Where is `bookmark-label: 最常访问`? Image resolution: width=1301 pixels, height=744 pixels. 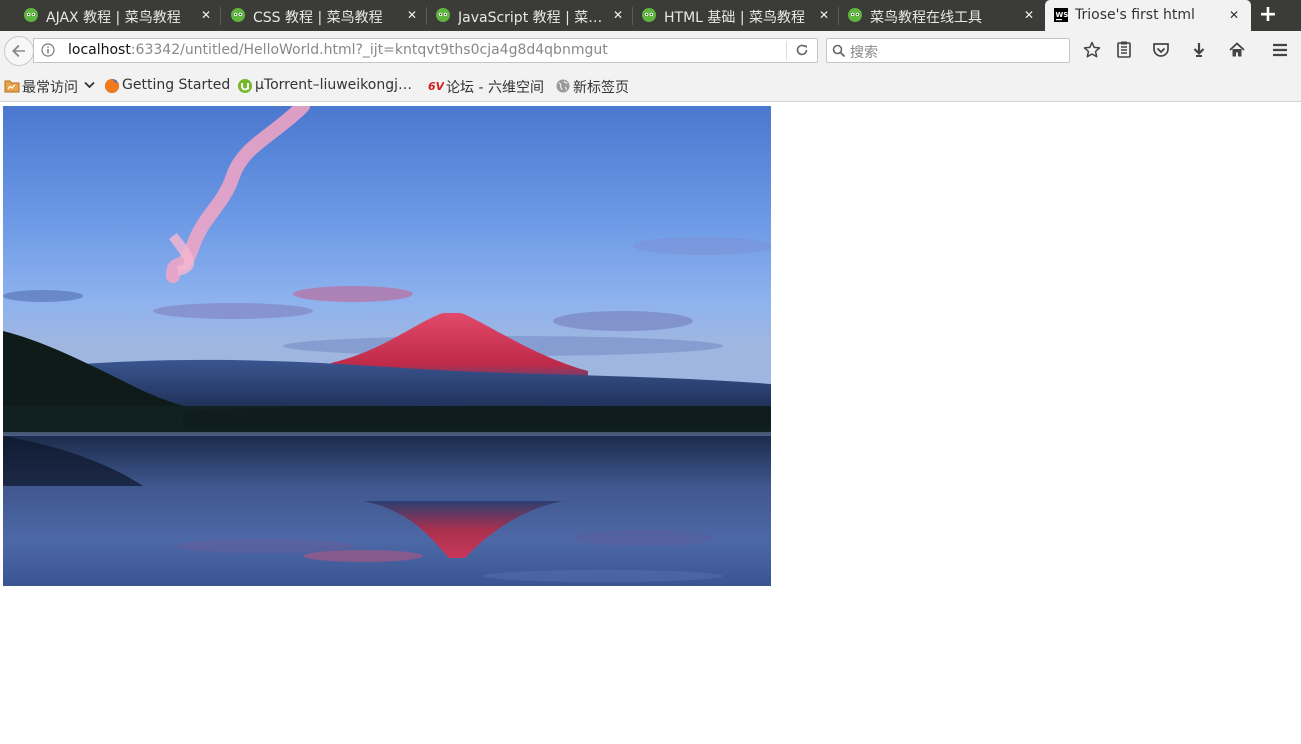
bookmark-label: 最常访问 is located at coordinates (50, 88).